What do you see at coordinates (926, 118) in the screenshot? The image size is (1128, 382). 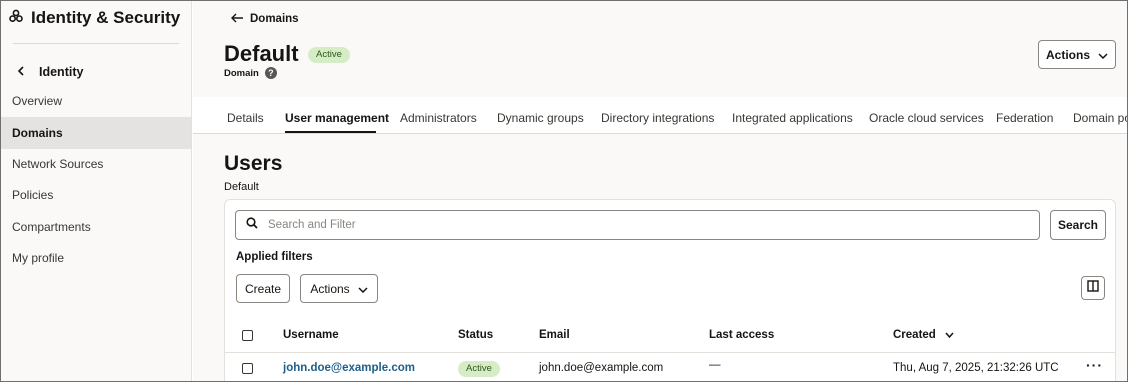 I see `tab-oracle-cloud-services: Oracle cloud services` at bounding box center [926, 118].